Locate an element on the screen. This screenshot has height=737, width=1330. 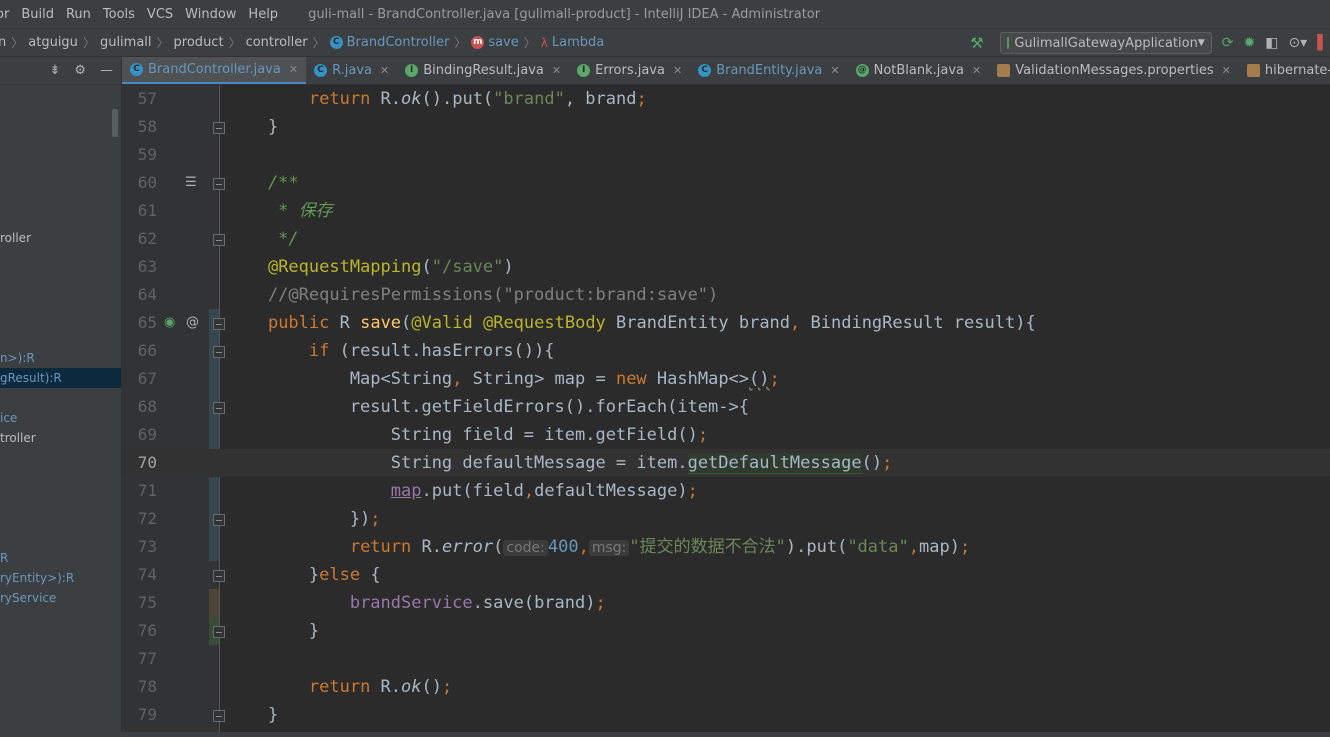
code-text: }); is located at coordinates (304, 519).